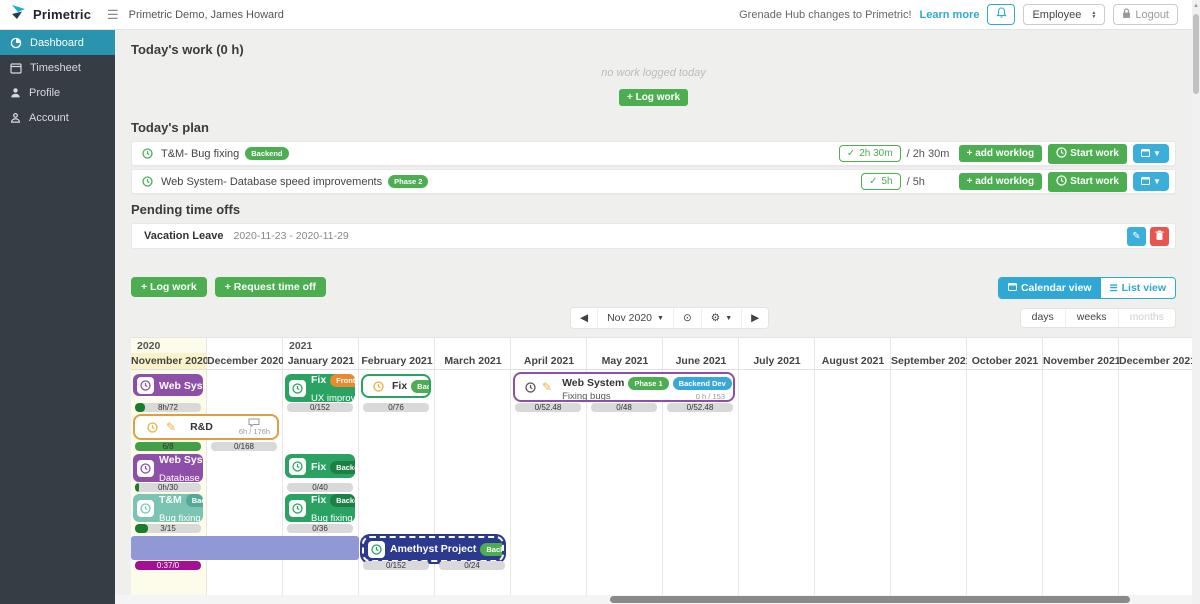  Describe the element at coordinates (1056, 288) in the screenshot. I see `calendar-view-label: Calendar view` at that location.